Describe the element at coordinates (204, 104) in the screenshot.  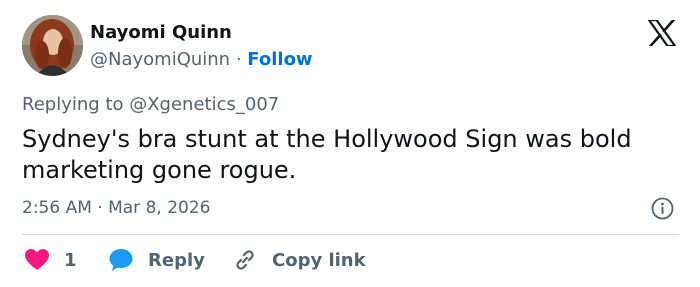
I see `reply-mention-link: @Xgenetics_007` at that location.